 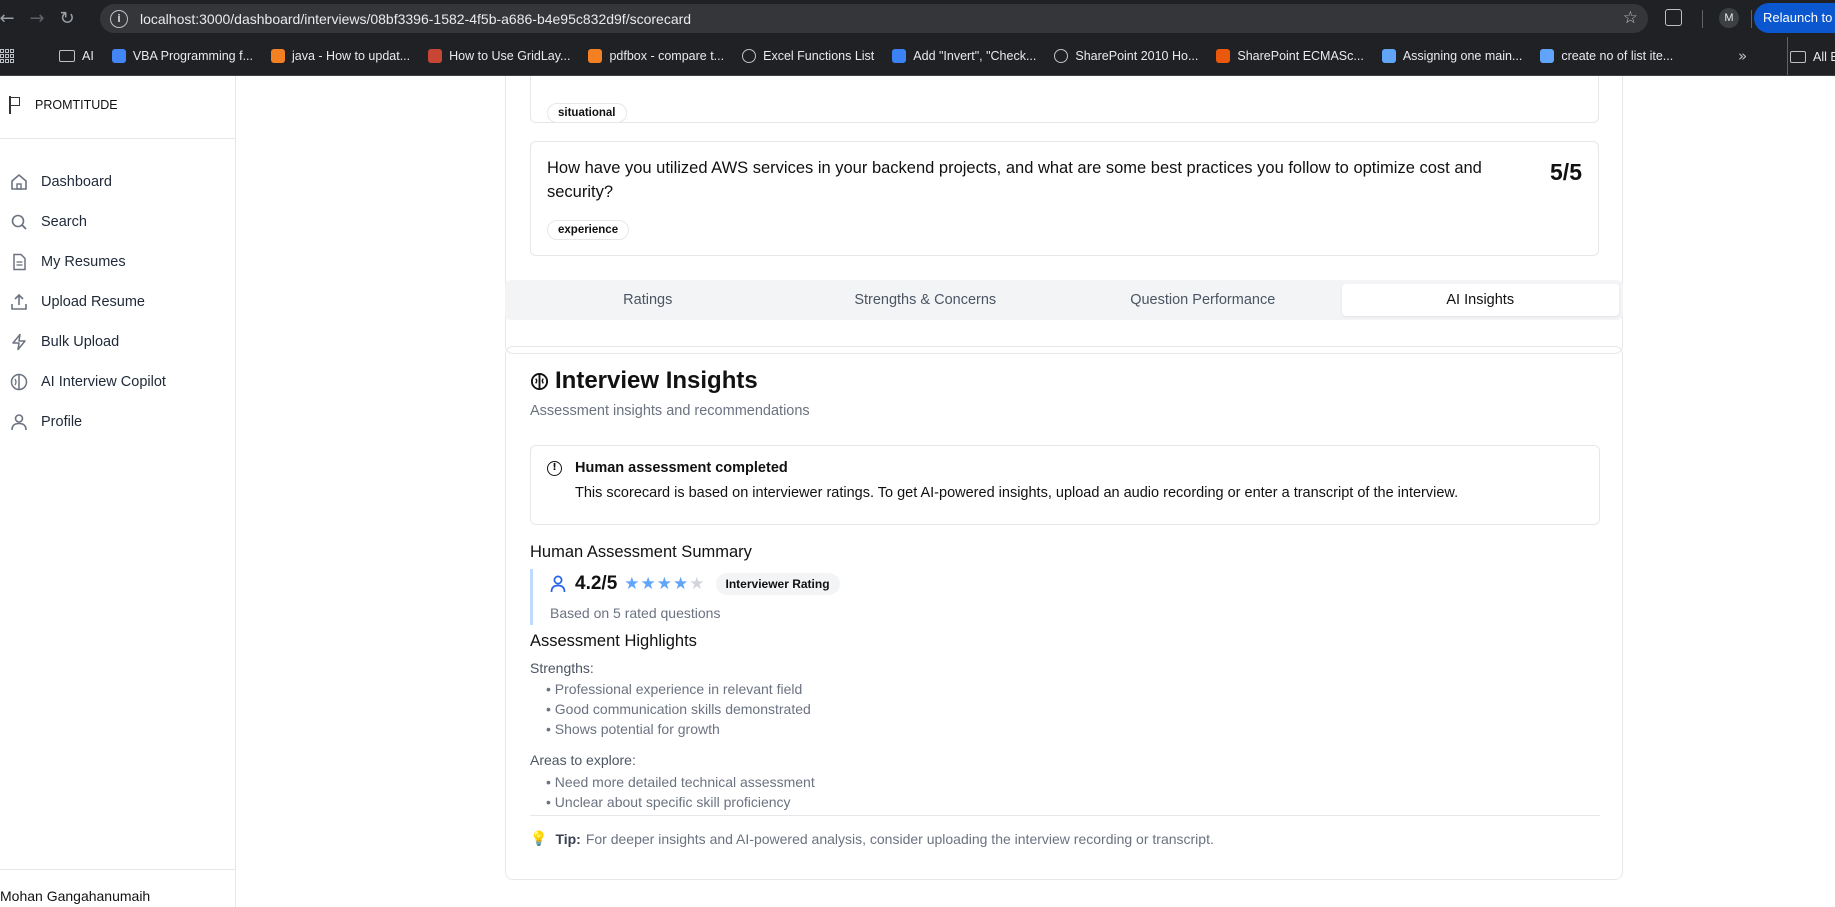 What do you see at coordinates (118, 422) in the screenshot?
I see `sidebar-item-profile: Profile` at bounding box center [118, 422].